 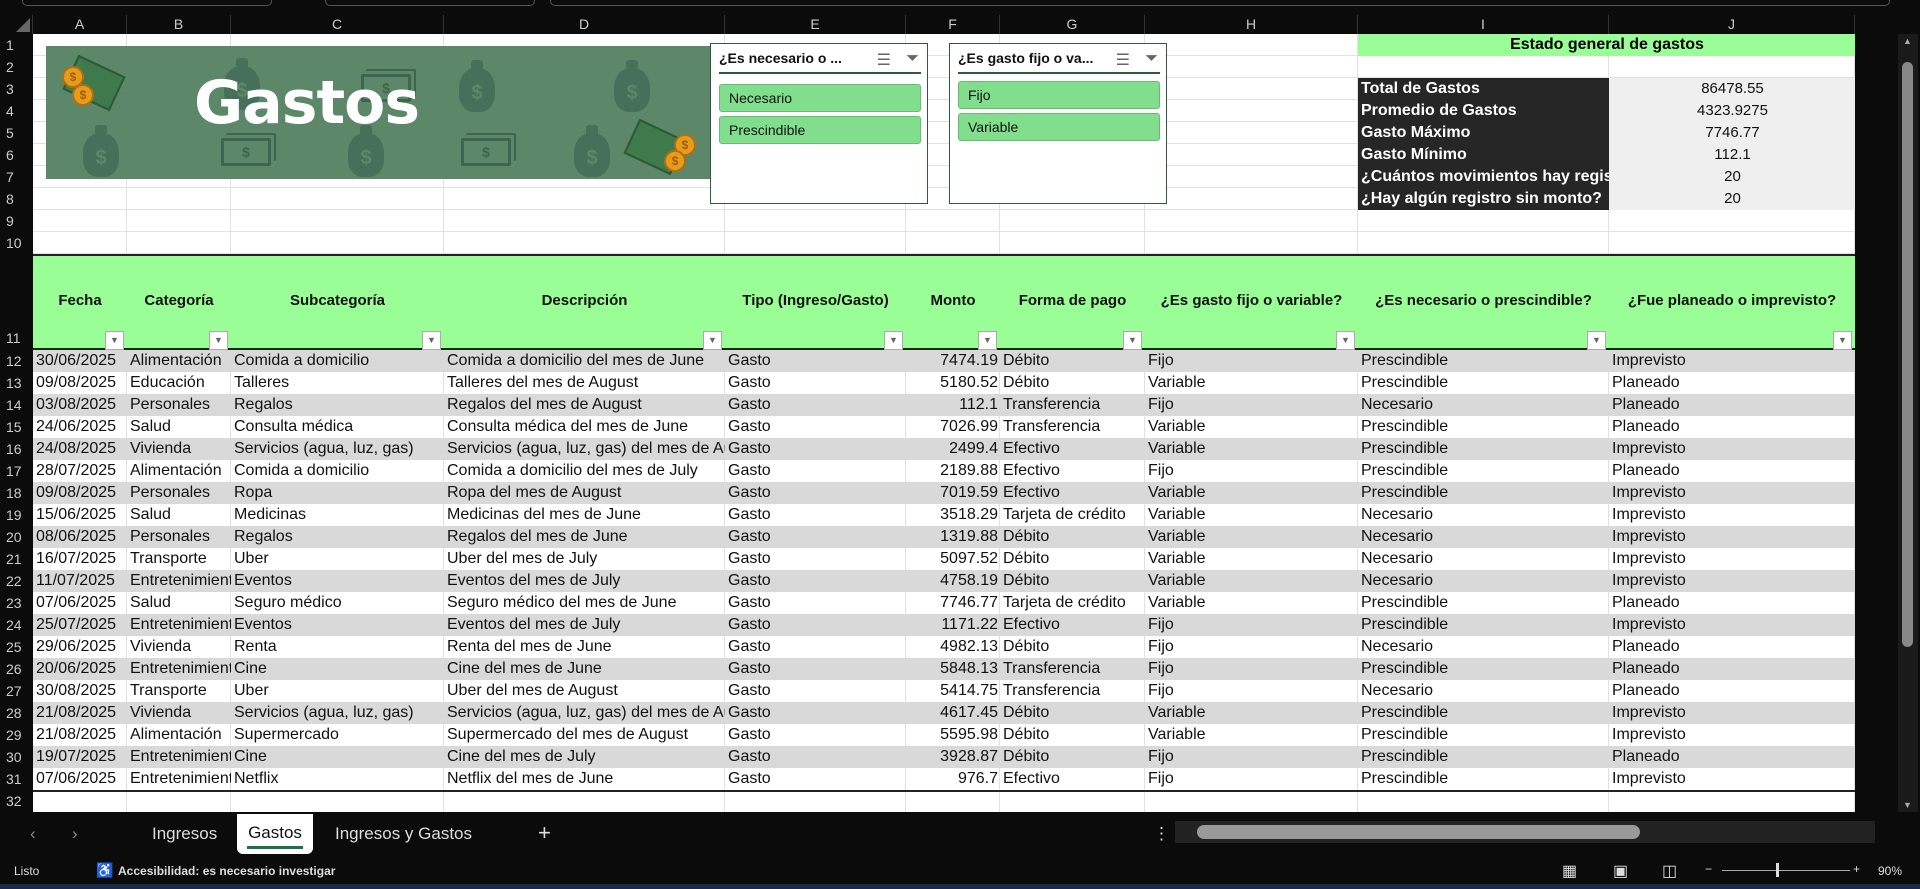 What do you see at coordinates (80, 24) in the screenshot?
I see `column-header-a: A` at bounding box center [80, 24].